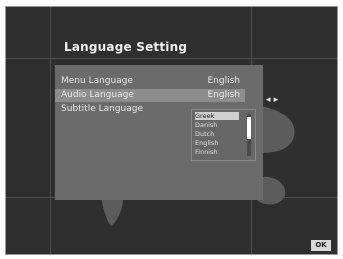 The width and height of the screenshot is (343, 259). I want to click on dropdown-option: English, so click(217, 143).